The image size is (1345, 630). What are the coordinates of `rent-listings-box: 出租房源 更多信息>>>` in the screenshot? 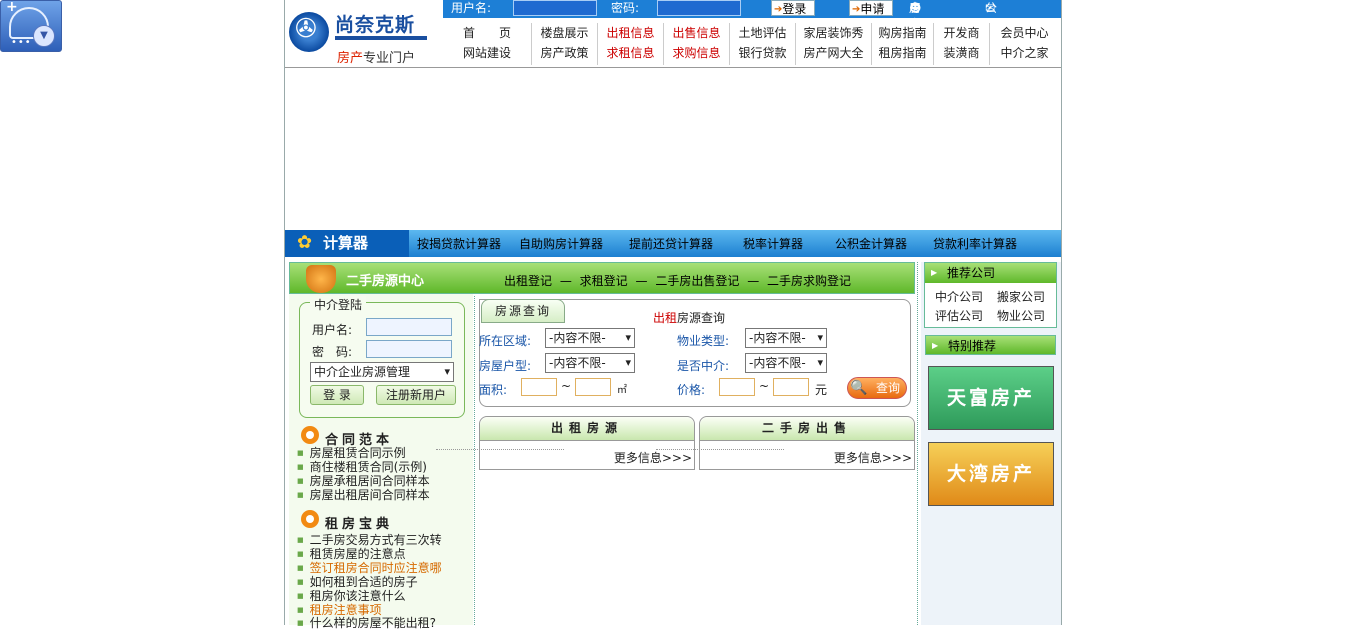 It's located at (565, 443).